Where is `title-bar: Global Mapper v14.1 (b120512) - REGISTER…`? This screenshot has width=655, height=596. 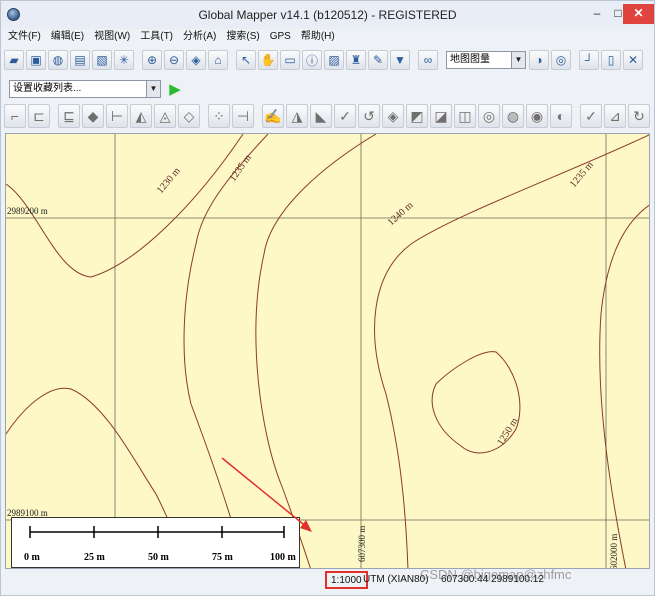
title-bar: Global Mapper v14.1 (b120512) - REGISTER… is located at coordinates (327, 15).